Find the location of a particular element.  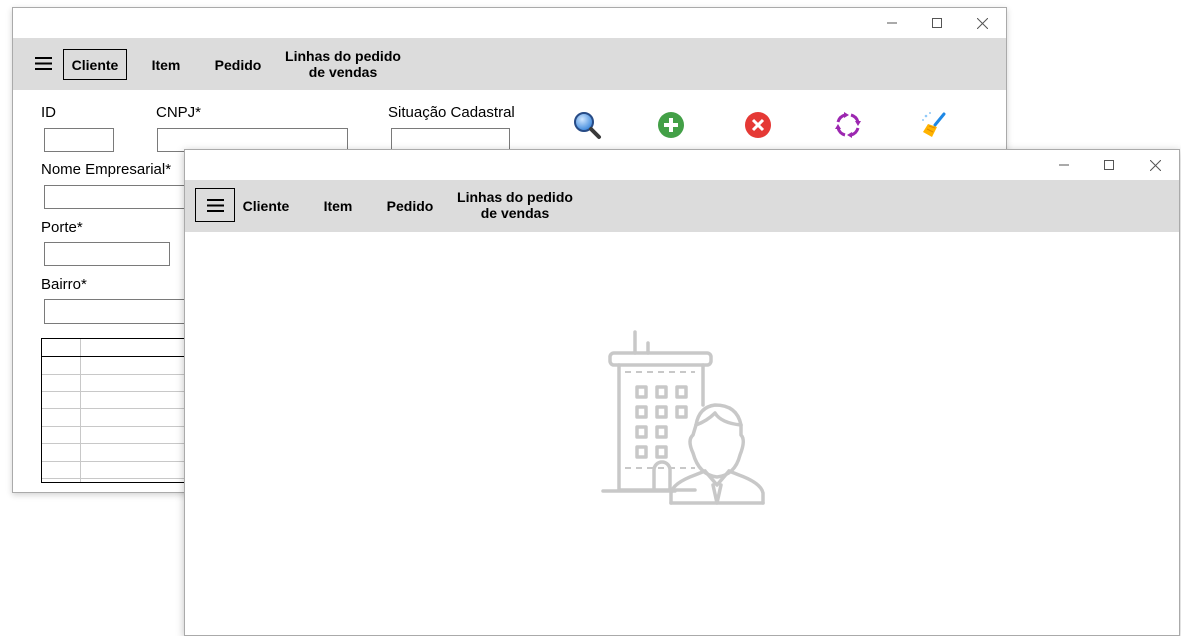

porte-field is located at coordinates (107, 254).